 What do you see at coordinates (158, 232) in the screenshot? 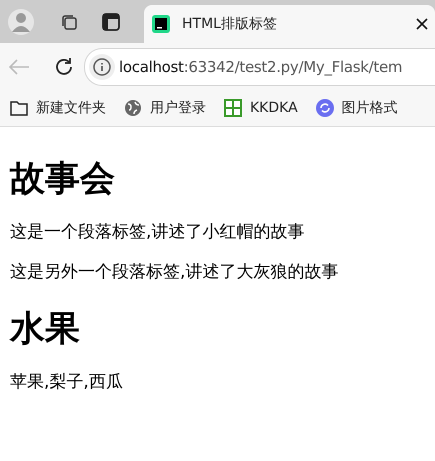
I see `paragraph: 这是一个段落标签,讲述了小红帽的故事` at bounding box center [158, 232].